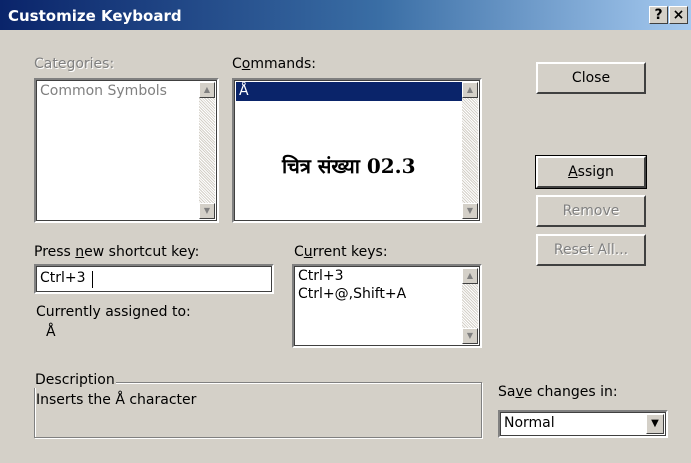 The image size is (691, 463). Describe the element at coordinates (51, 332) in the screenshot. I see `assigned-value: Å` at that location.